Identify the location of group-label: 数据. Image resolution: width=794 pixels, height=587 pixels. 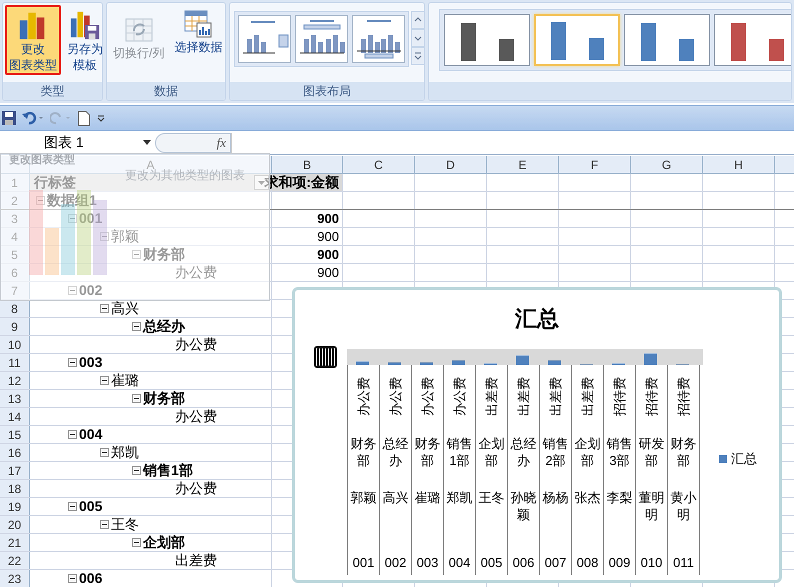
(166, 91).